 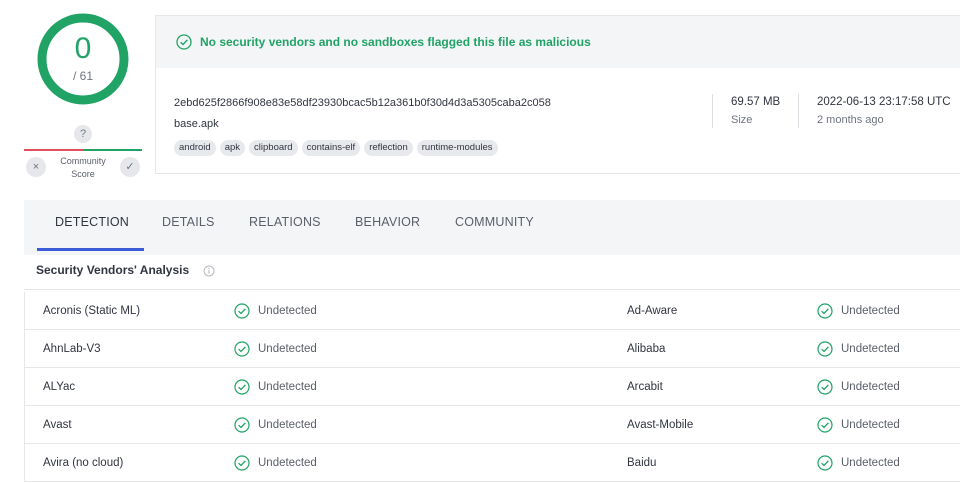 What do you see at coordinates (492, 349) in the screenshot?
I see `table-row: AhnLab-V3 Undetected Alibaba Undetected` at bounding box center [492, 349].